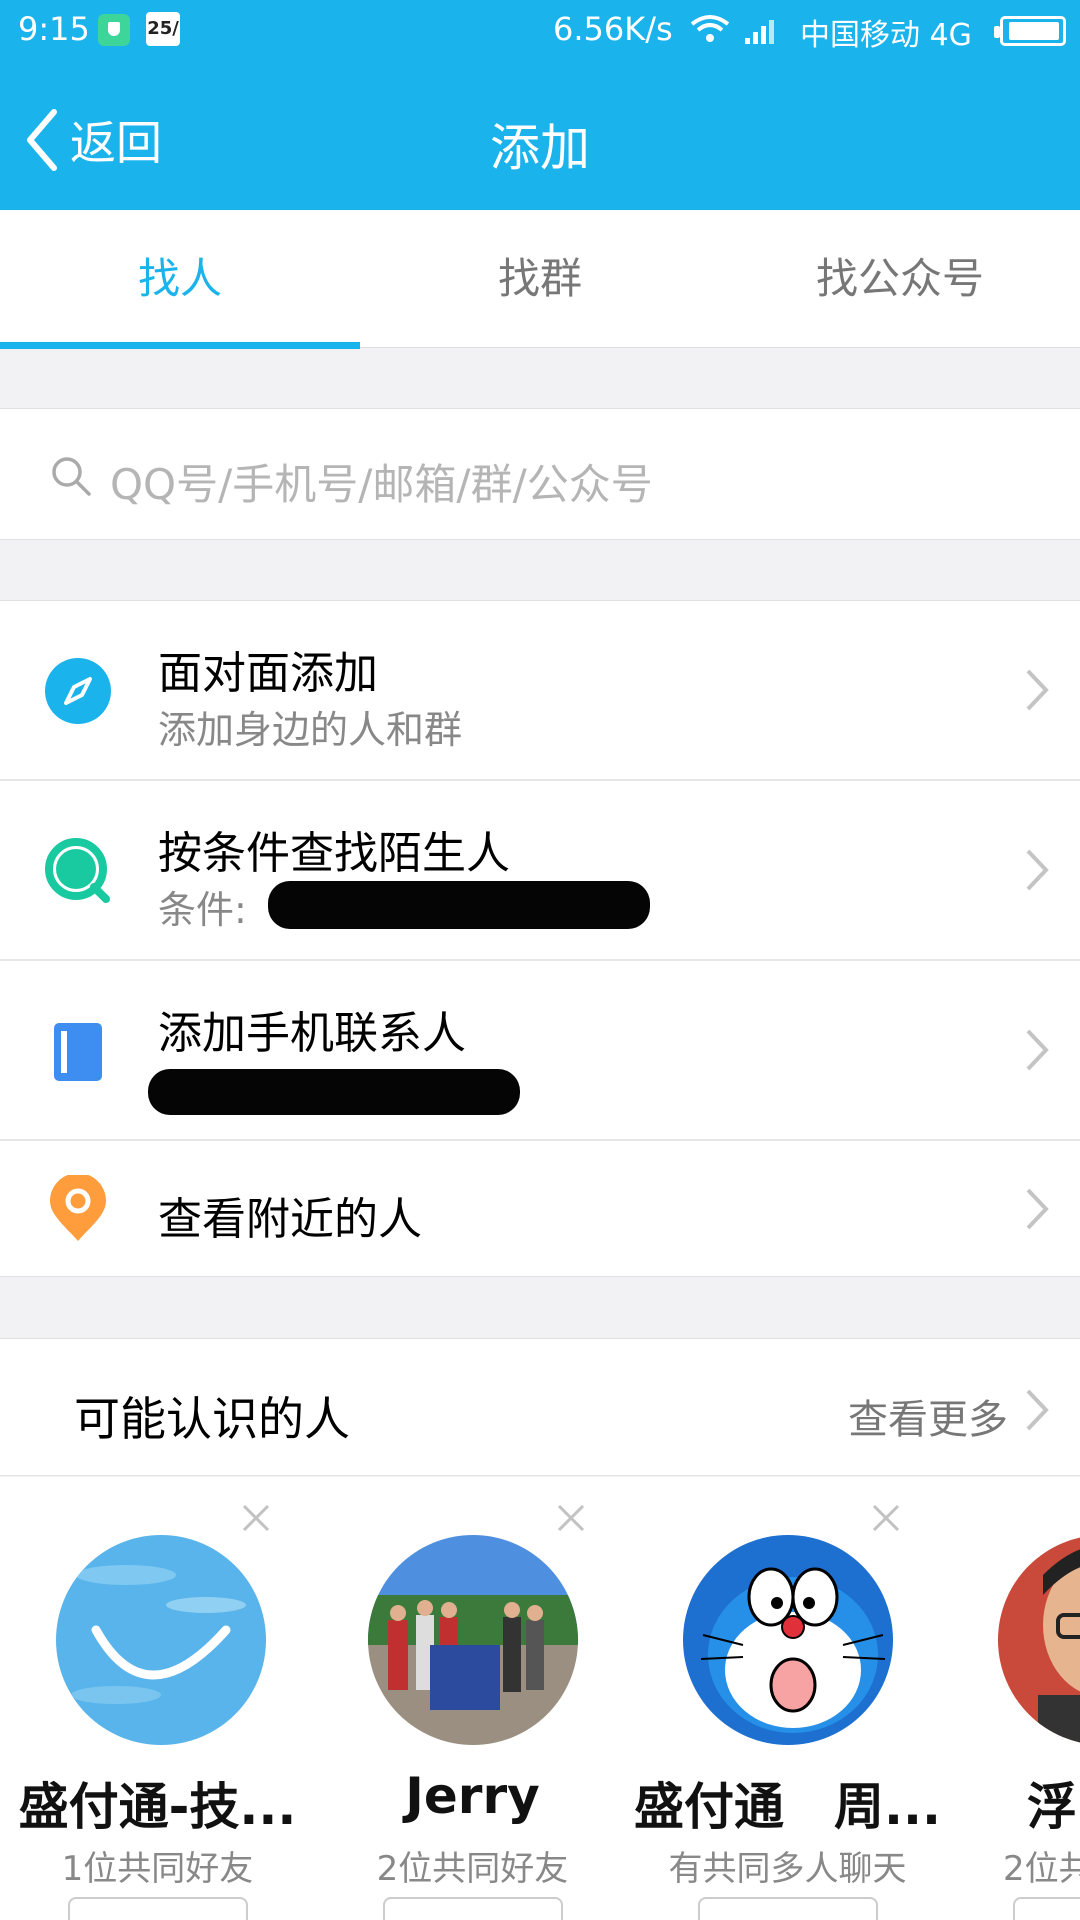  Describe the element at coordinates (540, 1209) in the screenshot. I see `nearby-people-item: 查看附近的人` at that location.